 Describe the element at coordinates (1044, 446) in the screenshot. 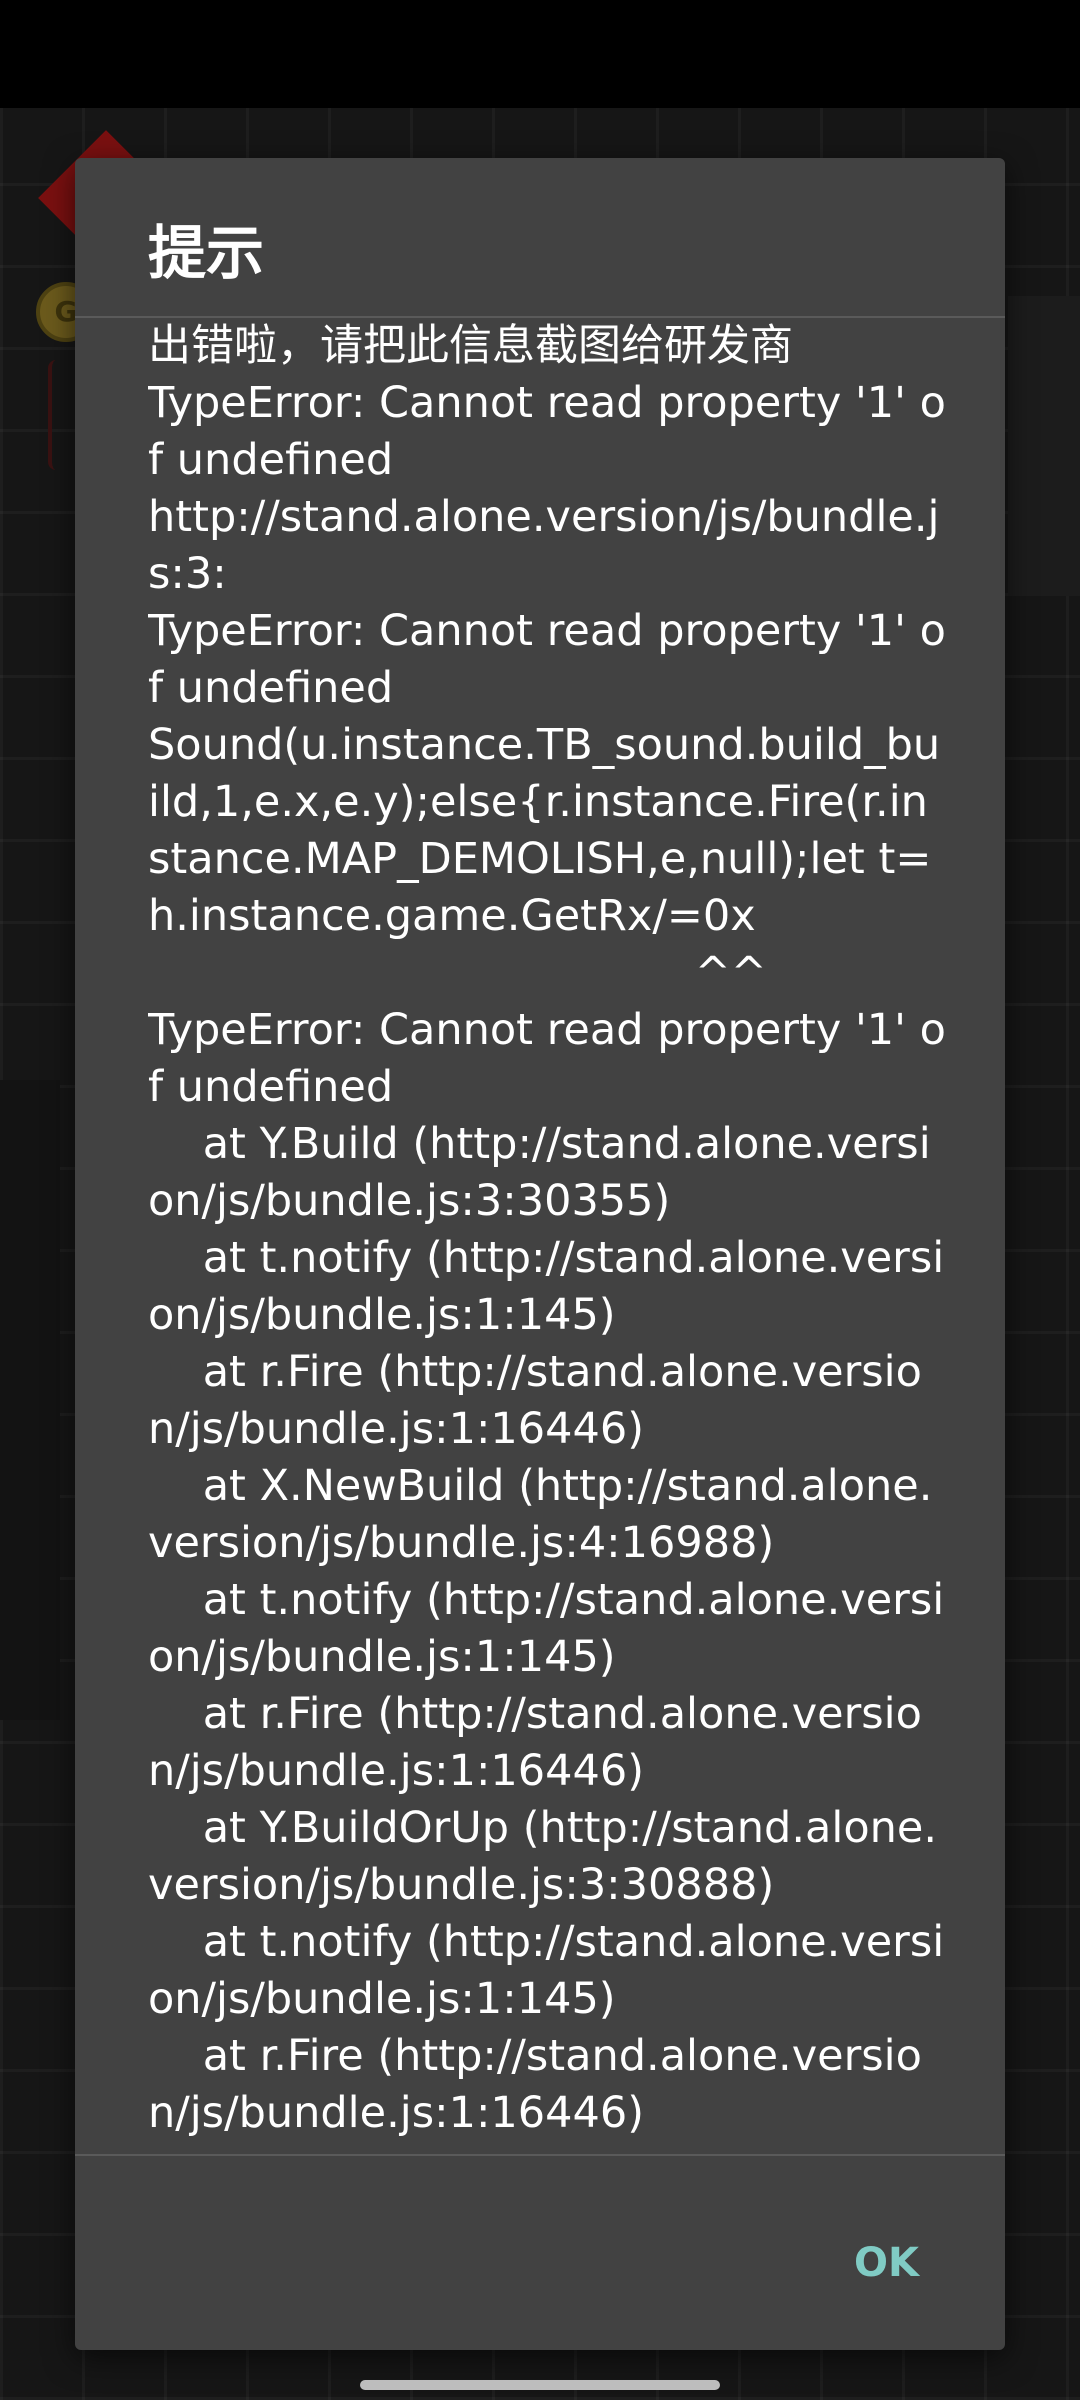

I see `side-panel` at that location.